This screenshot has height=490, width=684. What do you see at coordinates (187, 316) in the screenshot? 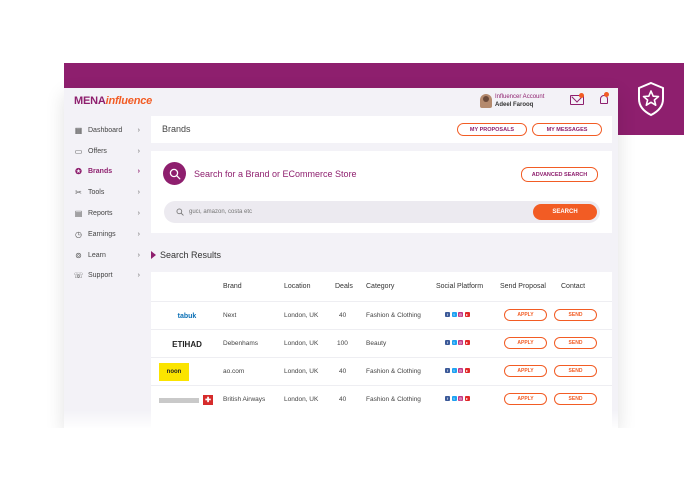
I see `brand-logo-text: tabuk` at bounding box center [187, 316].